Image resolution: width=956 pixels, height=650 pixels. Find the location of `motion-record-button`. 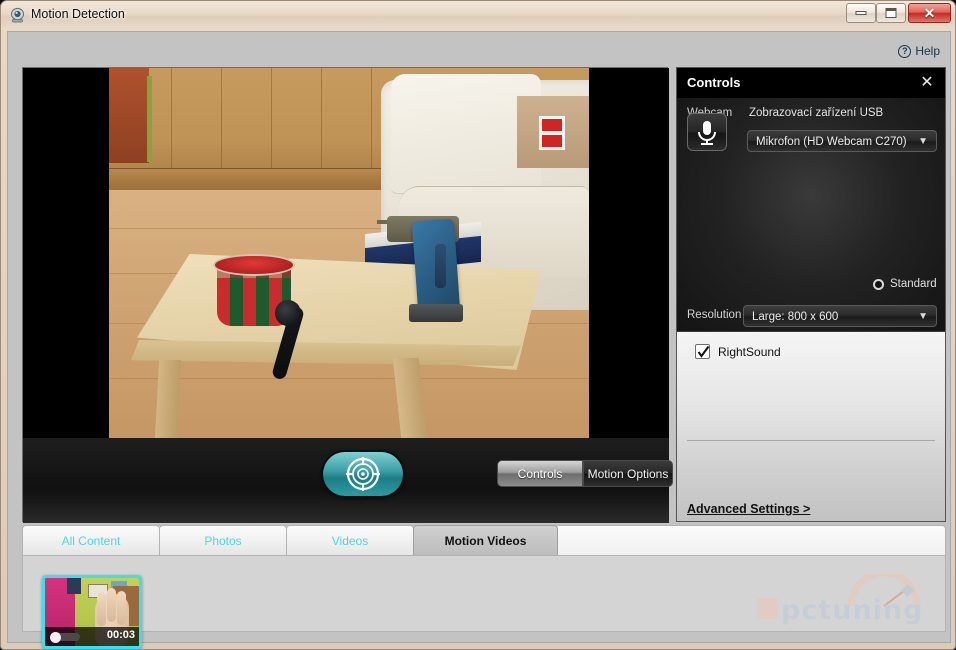

motion-record-button is located at coordinates (363, 474).